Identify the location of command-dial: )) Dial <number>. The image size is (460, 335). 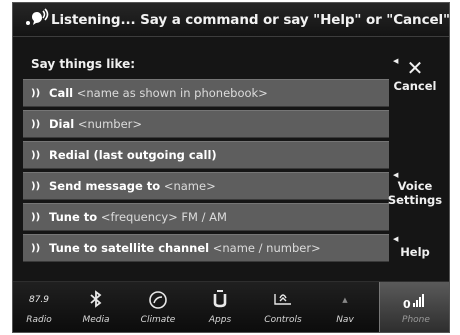
(206, 124).